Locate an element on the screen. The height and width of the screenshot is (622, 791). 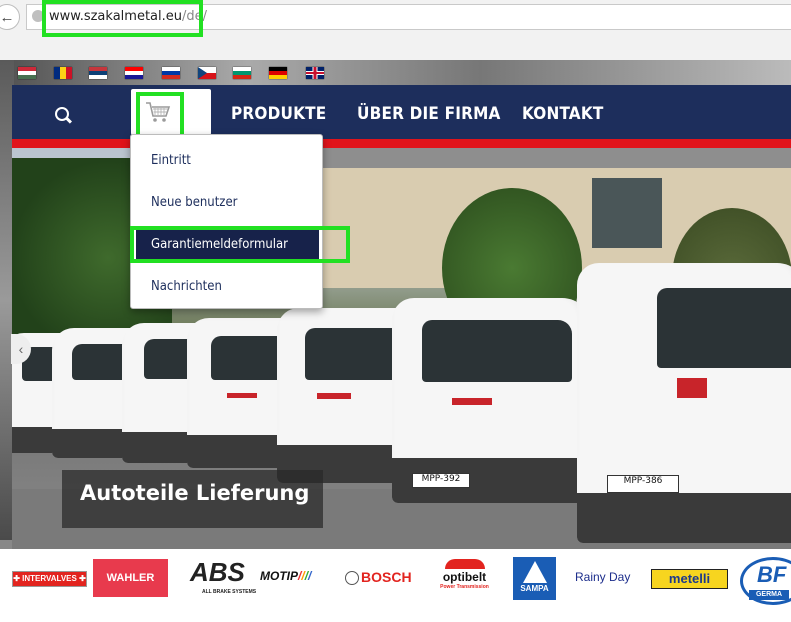
highlight-cart is located at coordinates (160, 115).